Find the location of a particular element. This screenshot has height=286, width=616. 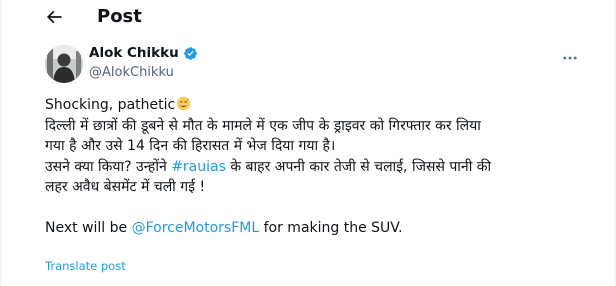

more-options-button is located at coordinates (570, 58).